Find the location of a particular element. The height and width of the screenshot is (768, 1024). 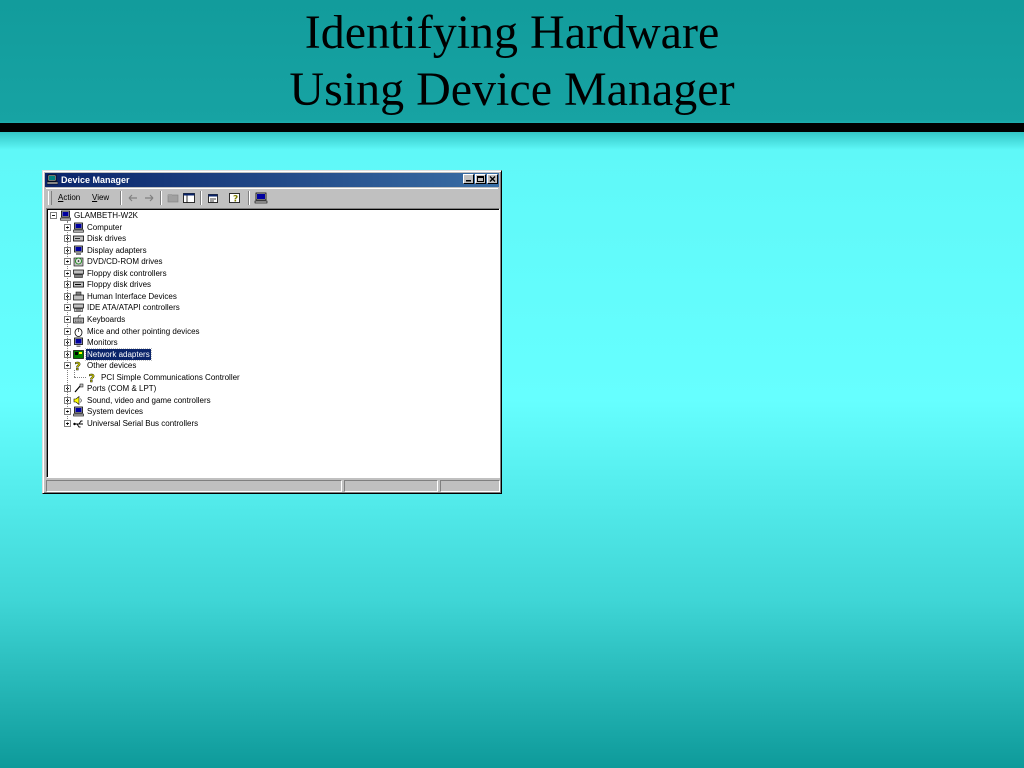

tree-item: Display adapters is located at coordinates (267, 250).